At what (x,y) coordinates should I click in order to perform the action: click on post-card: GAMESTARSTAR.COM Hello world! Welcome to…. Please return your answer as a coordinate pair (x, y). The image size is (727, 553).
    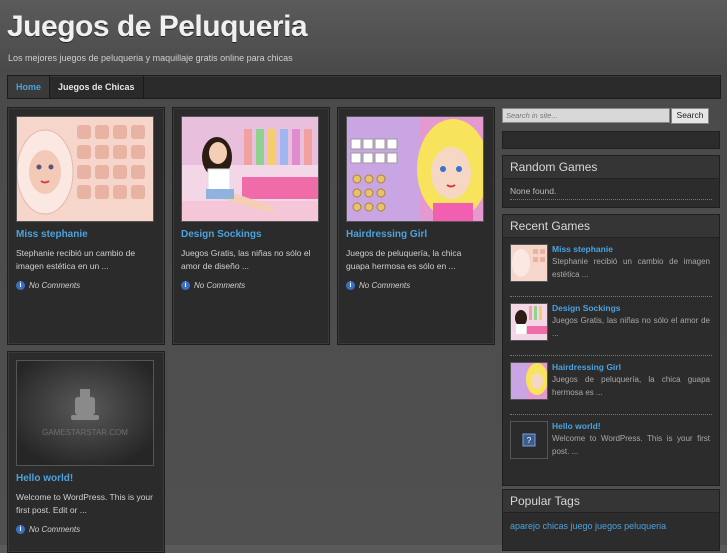
    Looking at the image, I should click on (86, 452).